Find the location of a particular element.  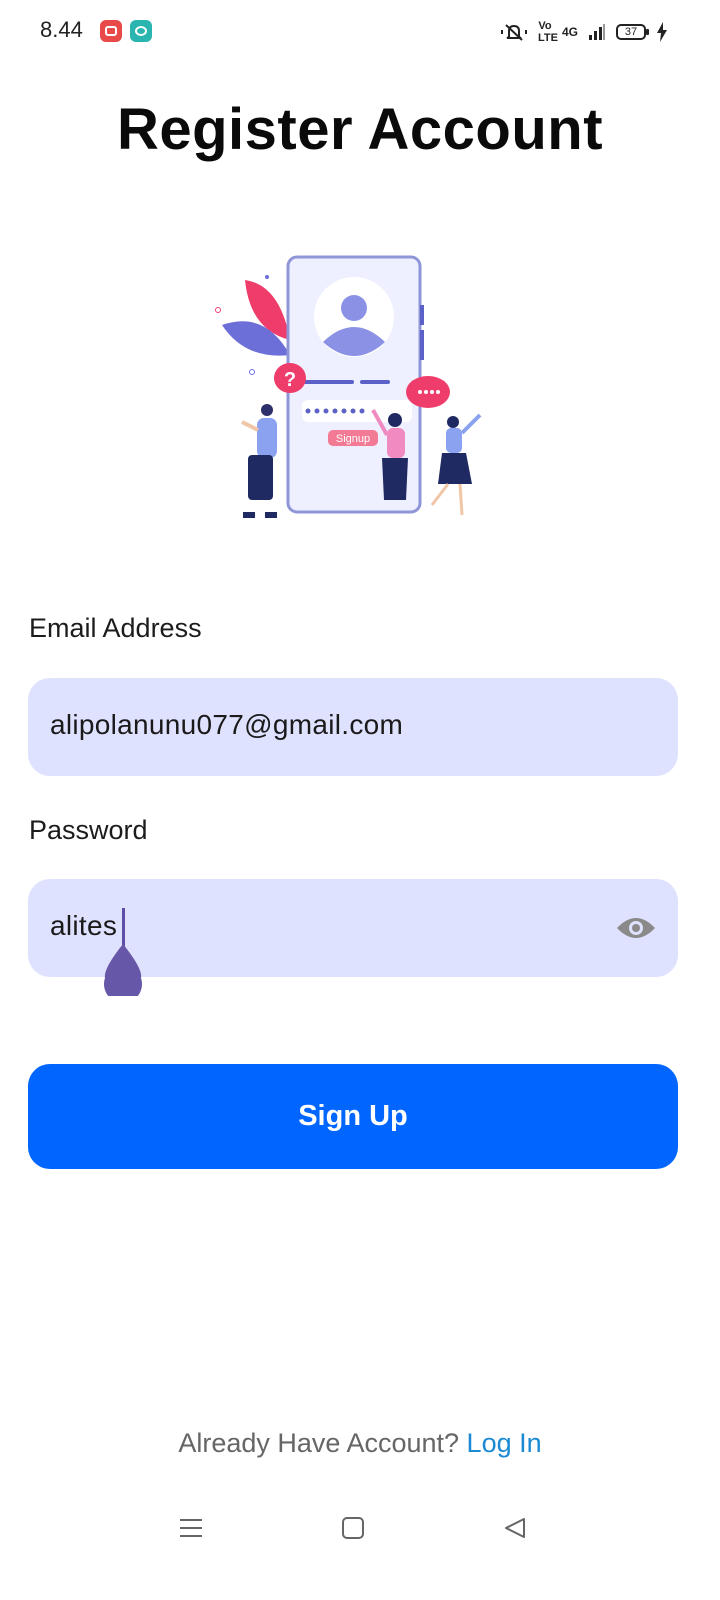

signal-icon is located at coordinates (597, 32).